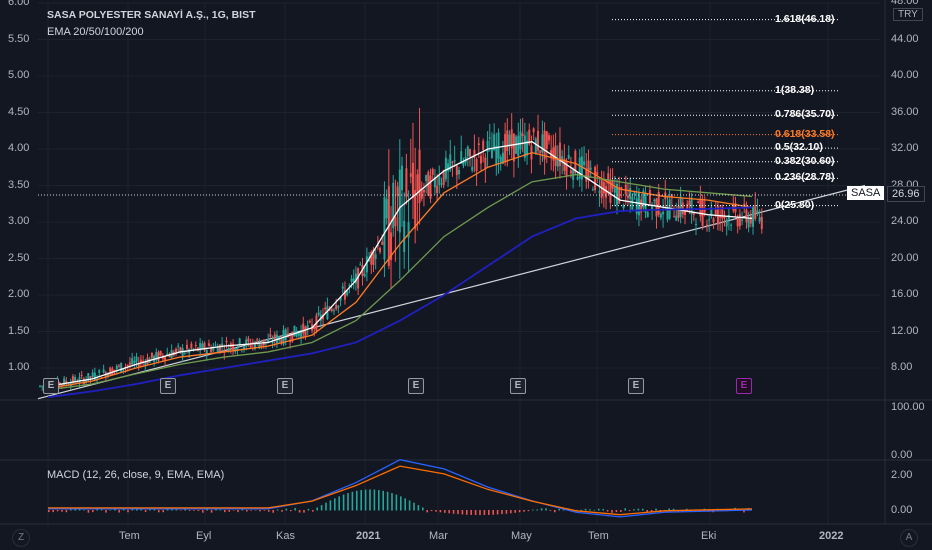  I want to click on symbol-title: SASA POLYESTER SANAYİ A.Ş., 1G, BIST, so click(151, 15).